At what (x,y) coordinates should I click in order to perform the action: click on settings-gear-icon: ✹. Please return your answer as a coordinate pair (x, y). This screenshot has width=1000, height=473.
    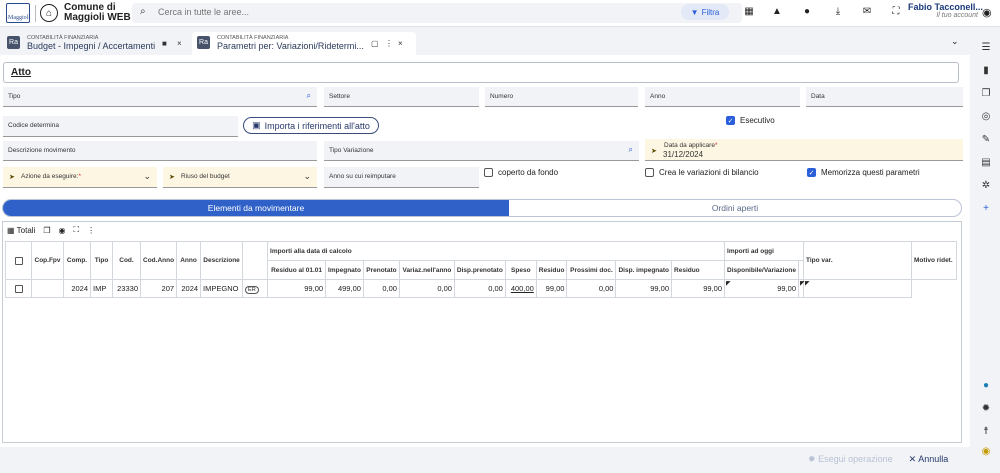
    Looking at the image, I should click on (986, 408).